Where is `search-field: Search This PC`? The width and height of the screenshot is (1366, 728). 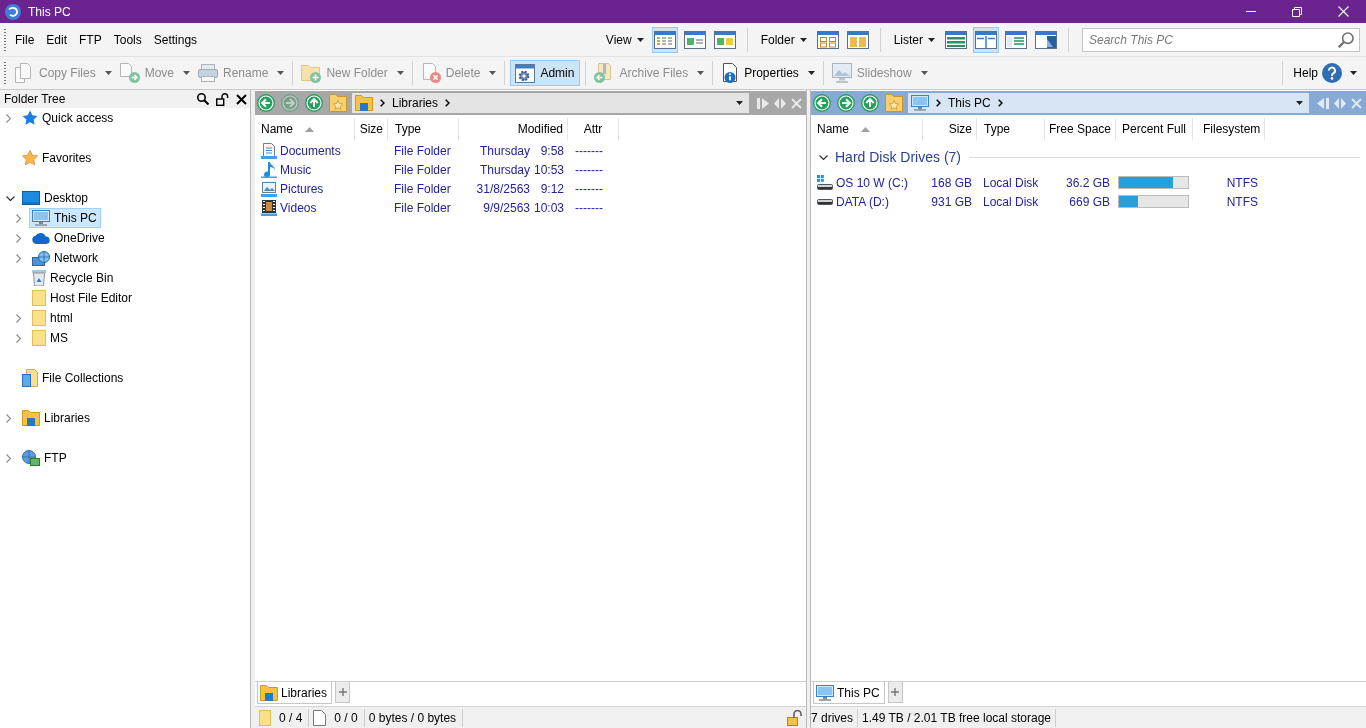 search-field: Search This PC is located at coordinates (1221, 39).